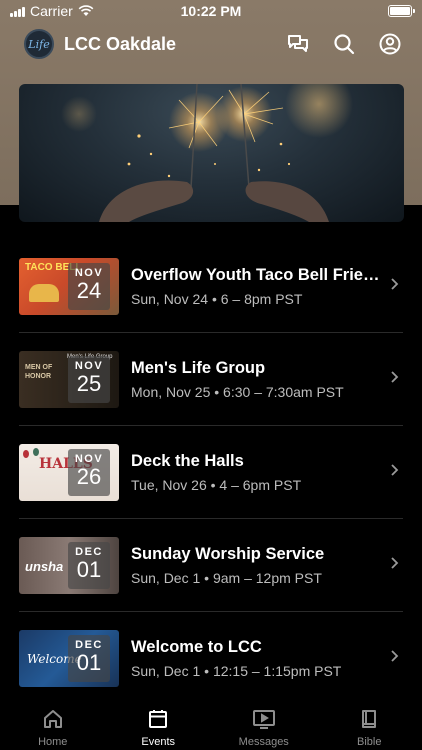 This screenshot has width=422, height=750. I want to click on event-datetime: Sun, Dec 1 • 12:15 – 1:15pm PST, so click(236, 670).